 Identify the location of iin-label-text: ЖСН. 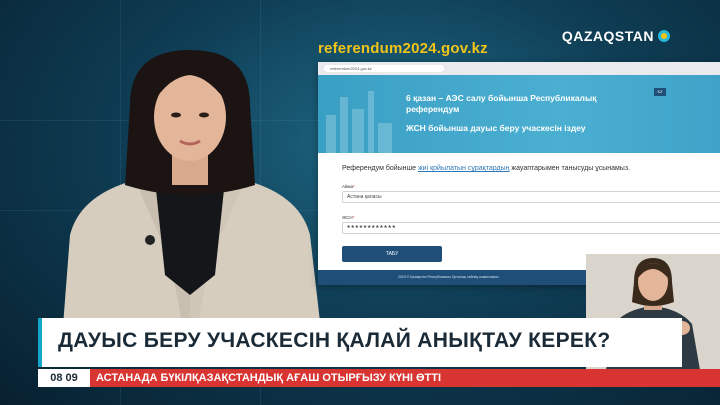
(347, 217).